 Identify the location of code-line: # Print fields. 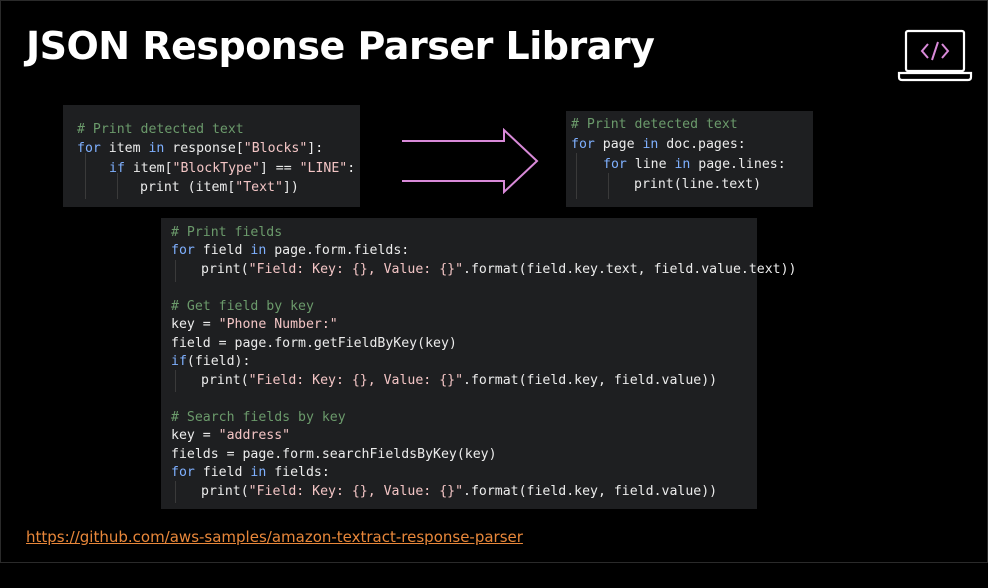
(227, 232).